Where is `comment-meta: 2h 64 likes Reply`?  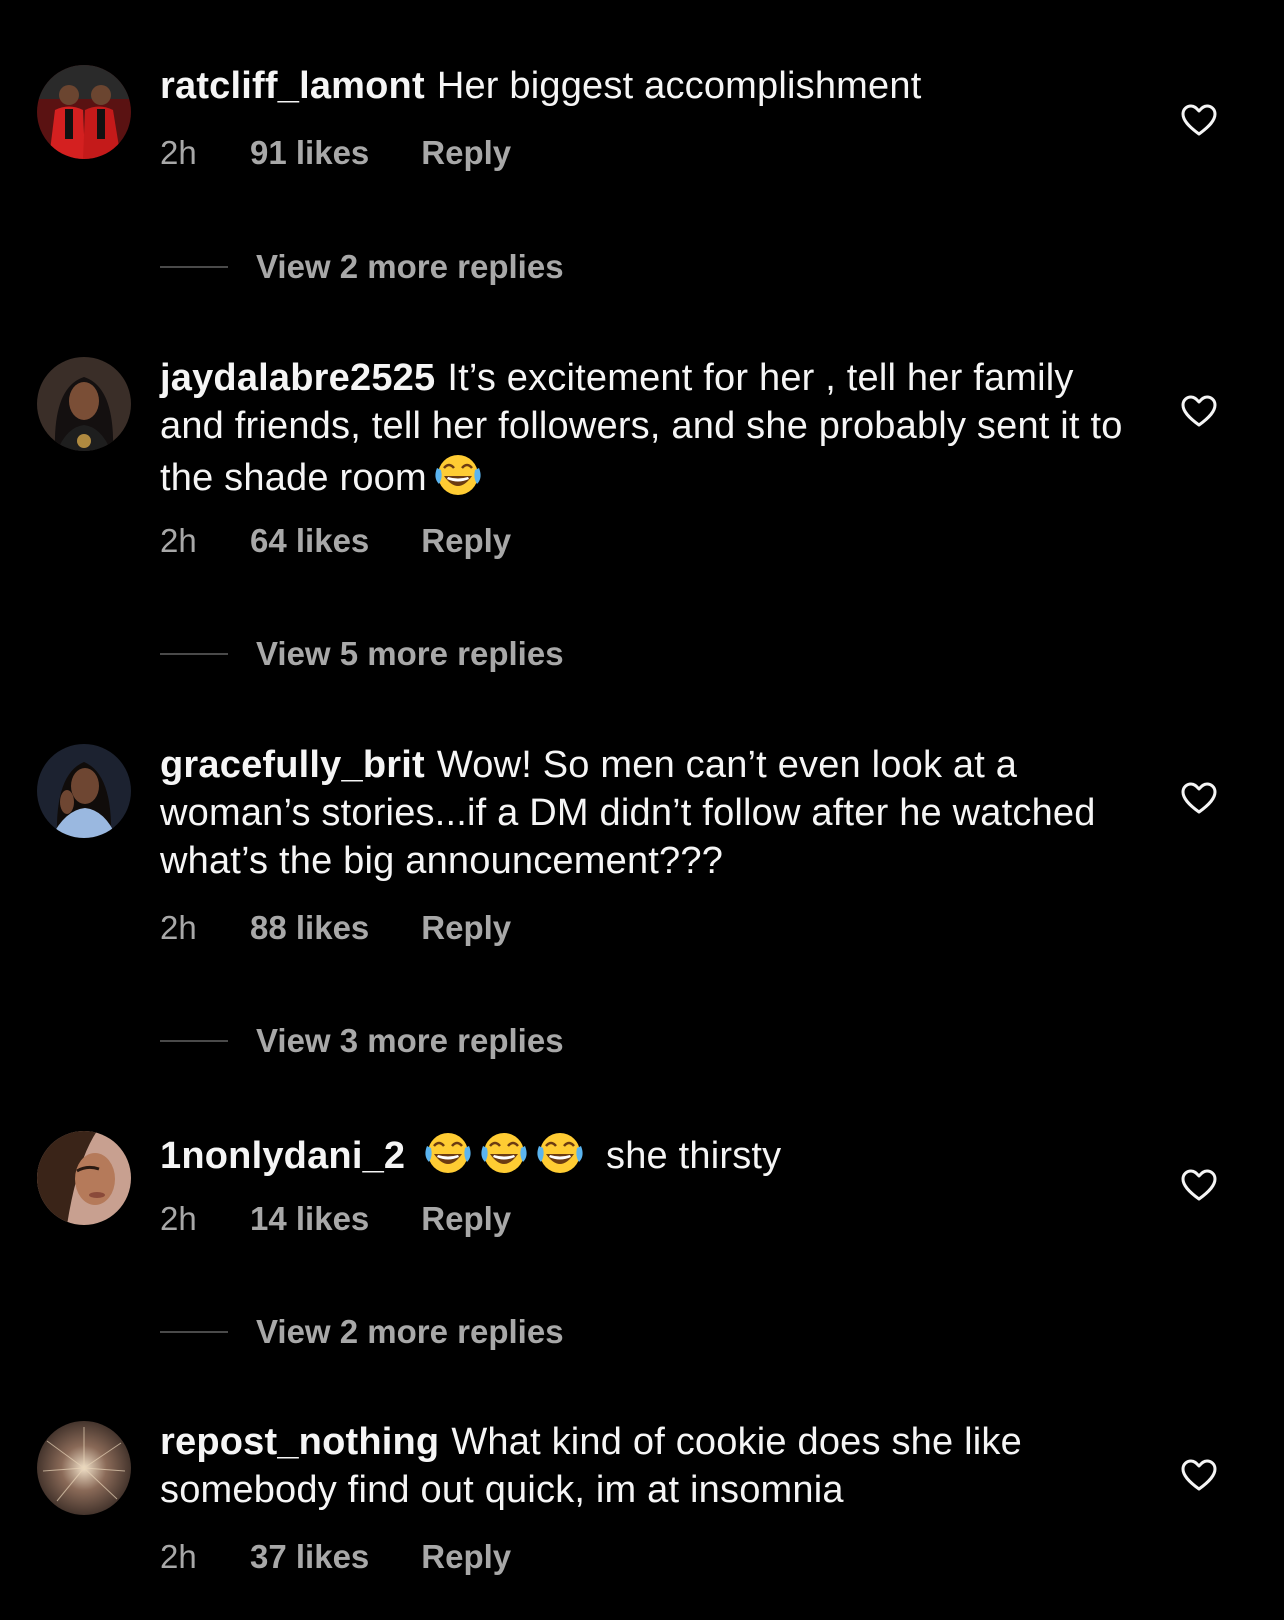
comment-meta: 2h 64 likes Reply is located at coordinates (335, 541).